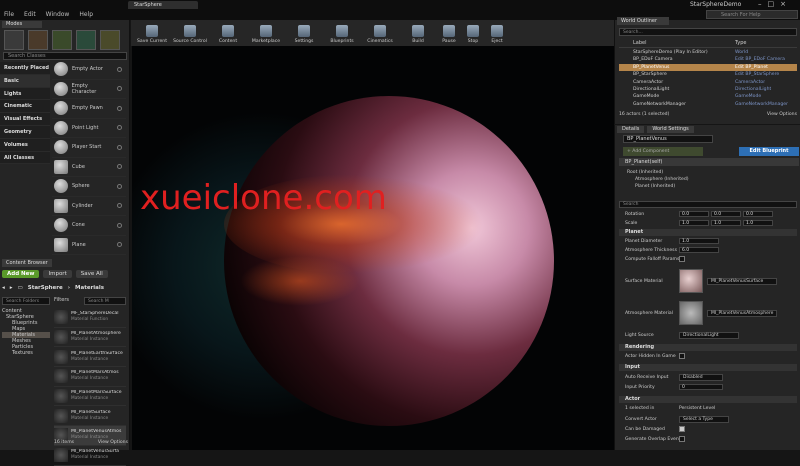  What do you see at coordinates (708, 89) in the screenshot?
I see `outliner-row: DirectionalLight DirectionalLight` at bounding box center [708, 89].